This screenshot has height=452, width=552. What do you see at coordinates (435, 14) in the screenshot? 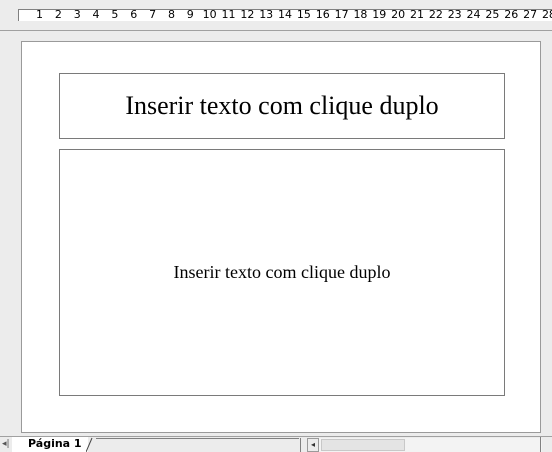
I see `ruler-mark: 22` at bounding box center [435, 14].